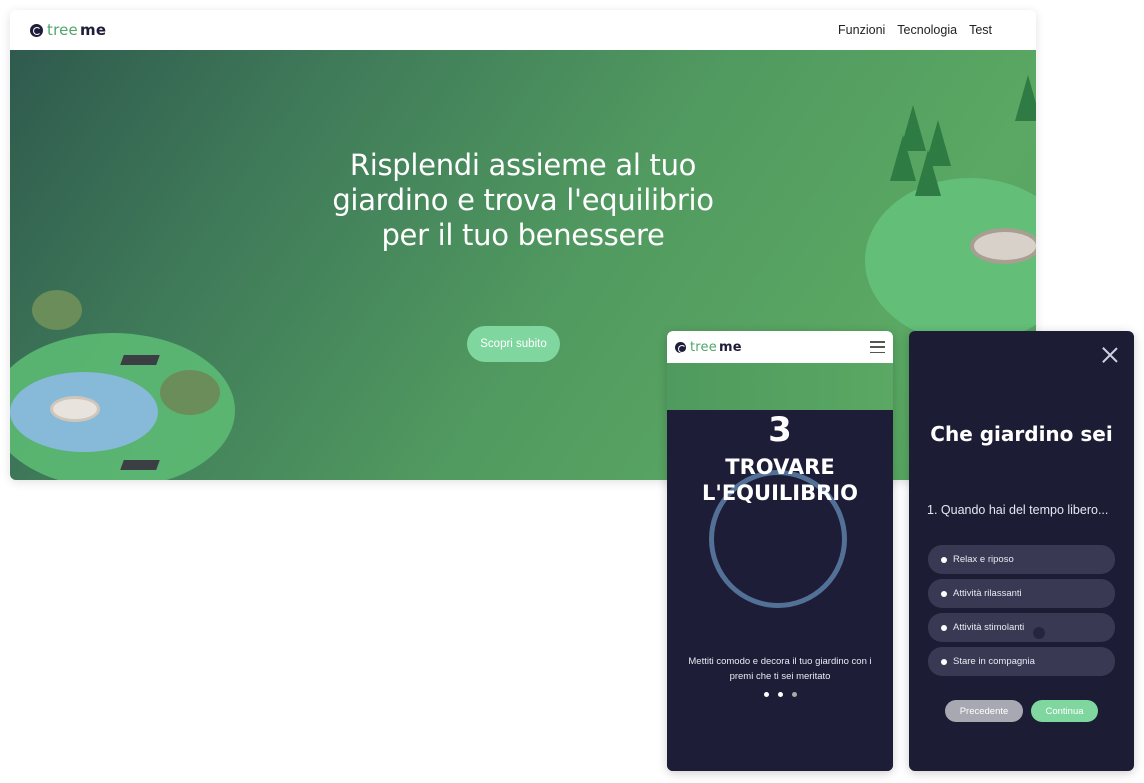 The width and height of the screenshot is (1144, 783). I want to click on pointer-cursor-icon, so click(1039, 633).